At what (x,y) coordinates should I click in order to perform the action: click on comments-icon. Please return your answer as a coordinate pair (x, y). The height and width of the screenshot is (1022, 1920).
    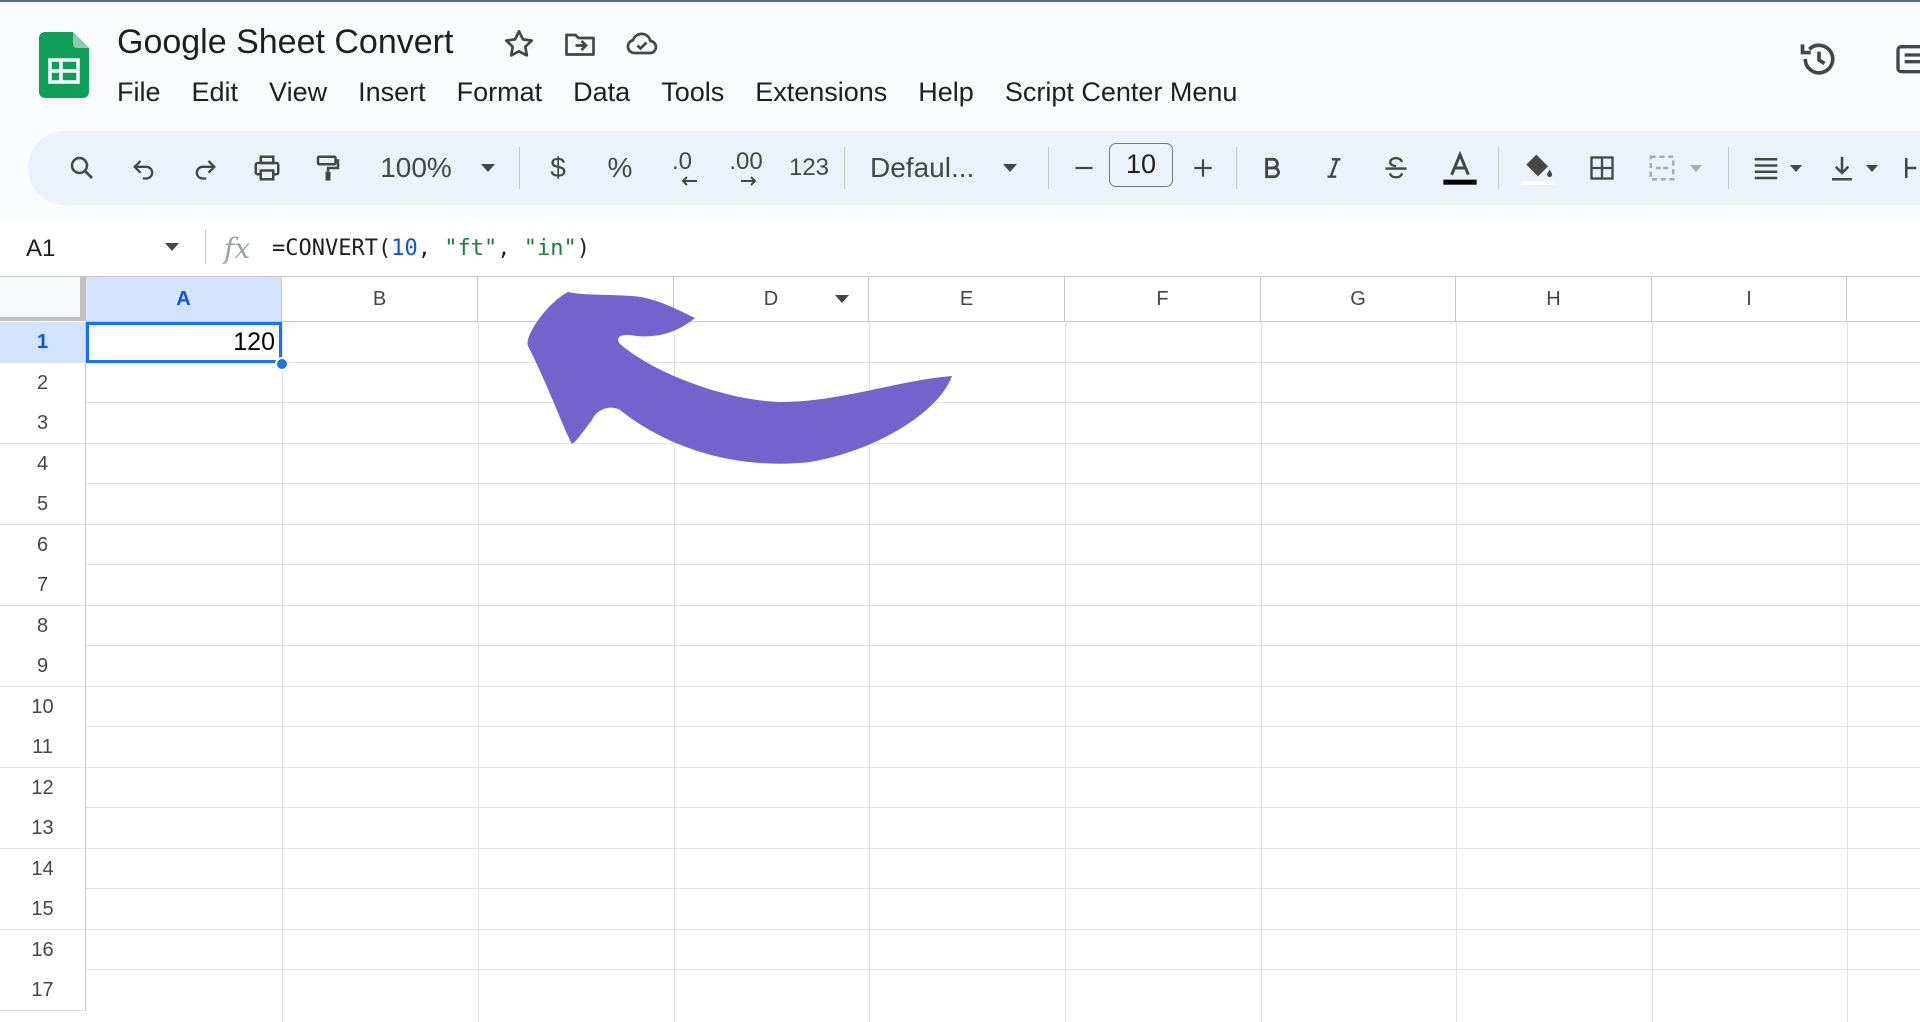
    Looking at the image, I should click on (1906, 60).